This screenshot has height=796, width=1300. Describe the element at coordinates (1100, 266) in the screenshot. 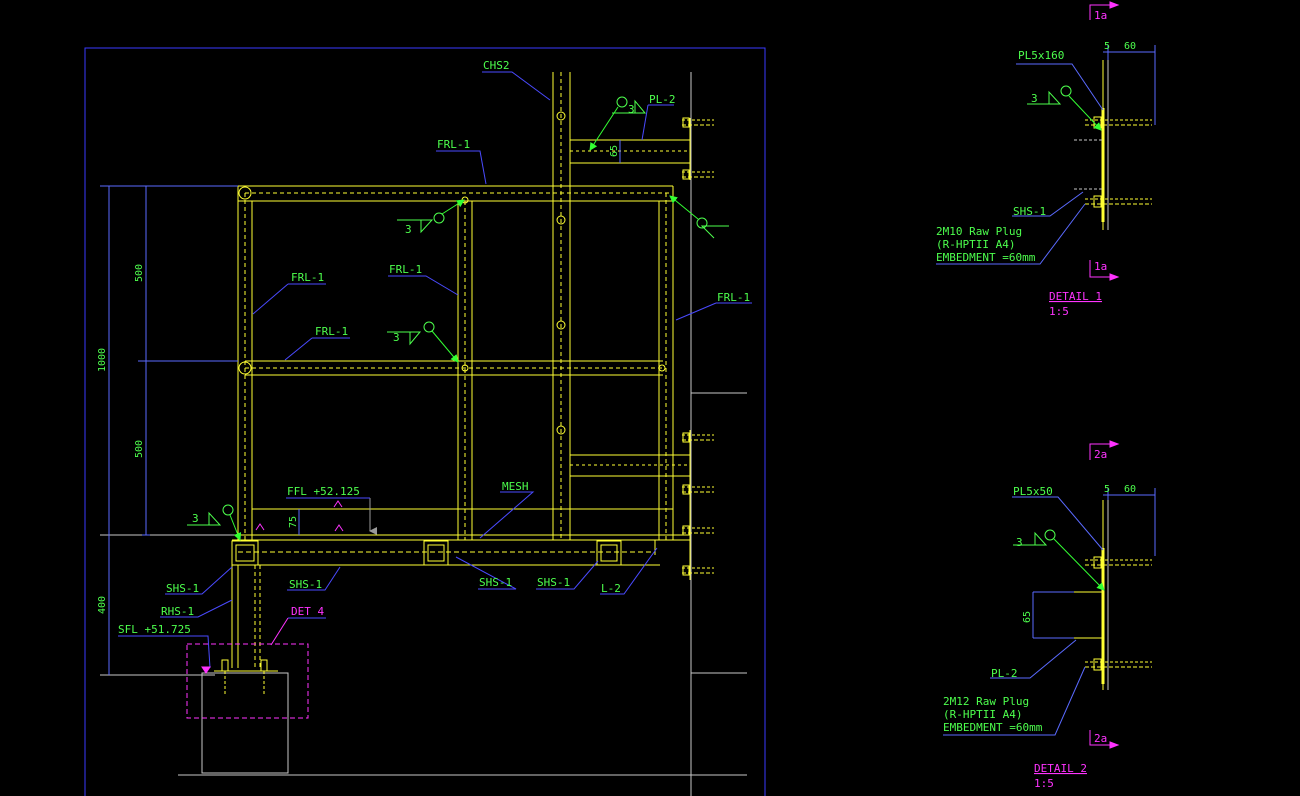

I see `detail1-marker-bottom: 1a` at that location.